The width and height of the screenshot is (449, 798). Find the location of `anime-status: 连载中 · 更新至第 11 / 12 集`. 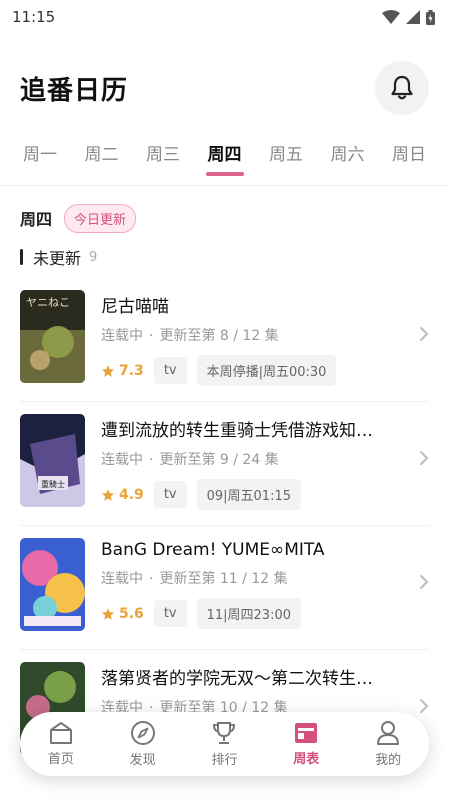

anime-status: 连载中 · 更新至第 11 / 12 集 is located at coordinates (194, 579).